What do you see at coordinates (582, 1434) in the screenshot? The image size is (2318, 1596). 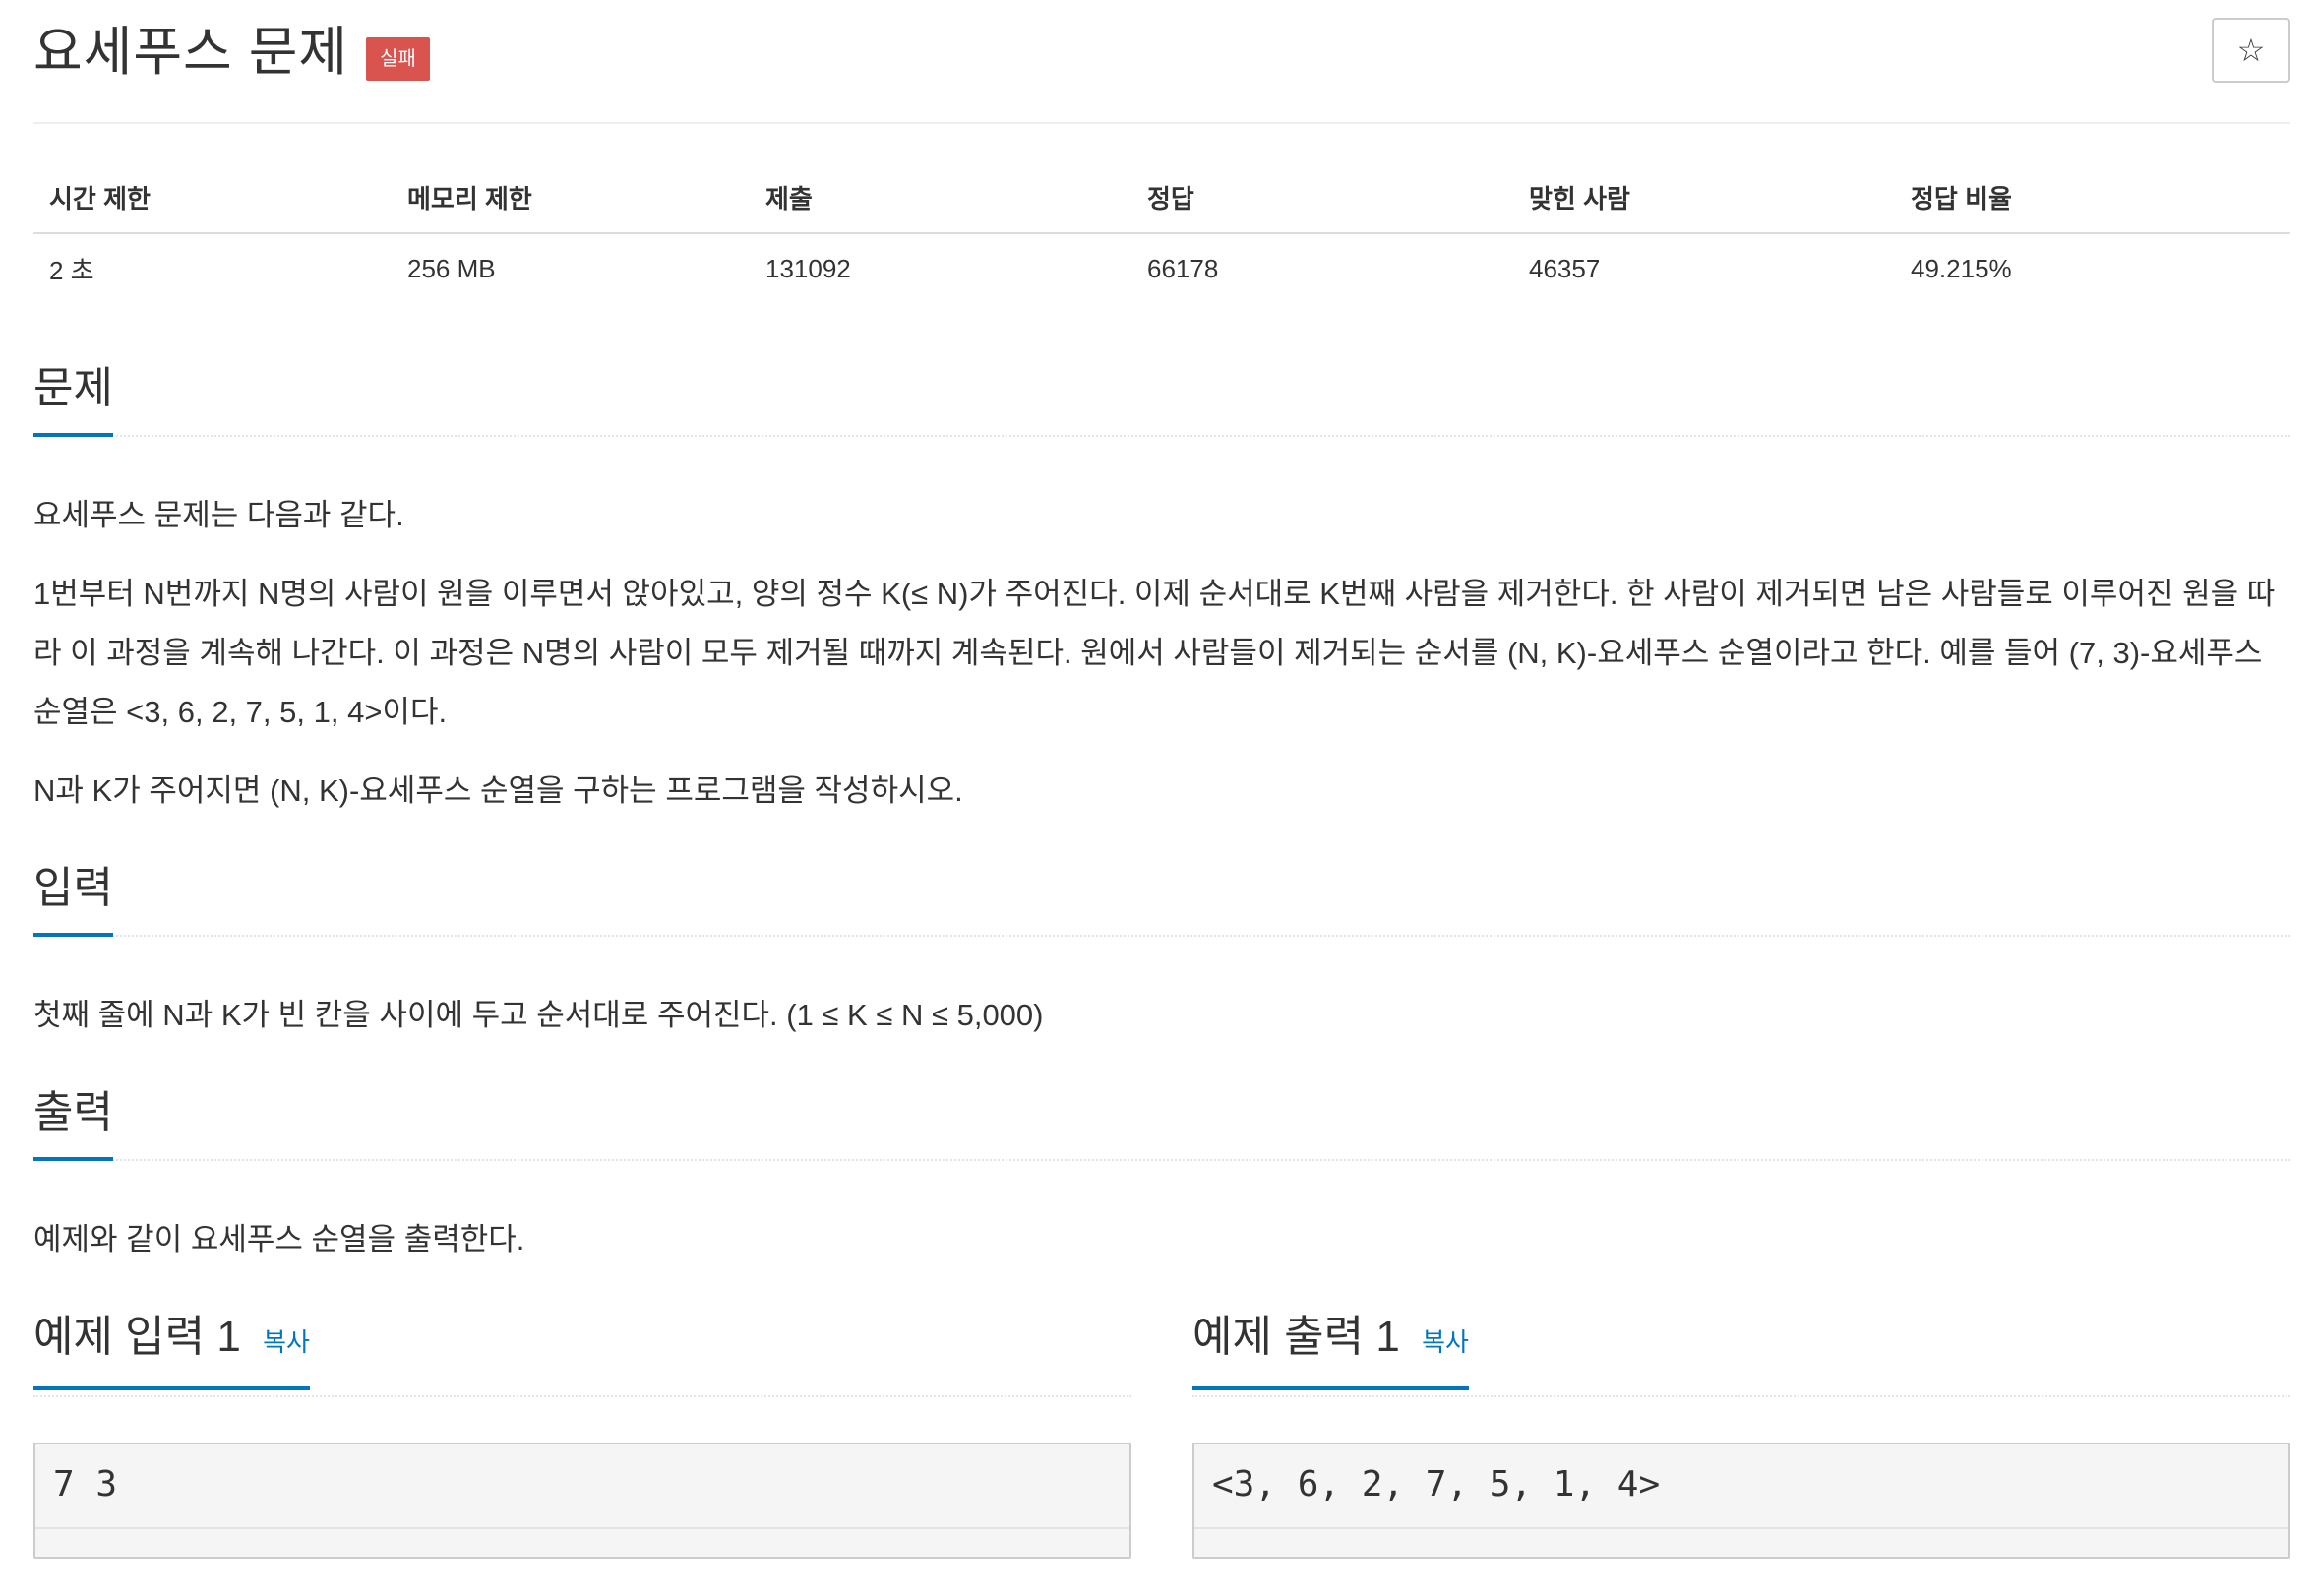 I see `sample-input-column: 예제 입력 1 복사 7 3` at bounding box center [582, 1434].